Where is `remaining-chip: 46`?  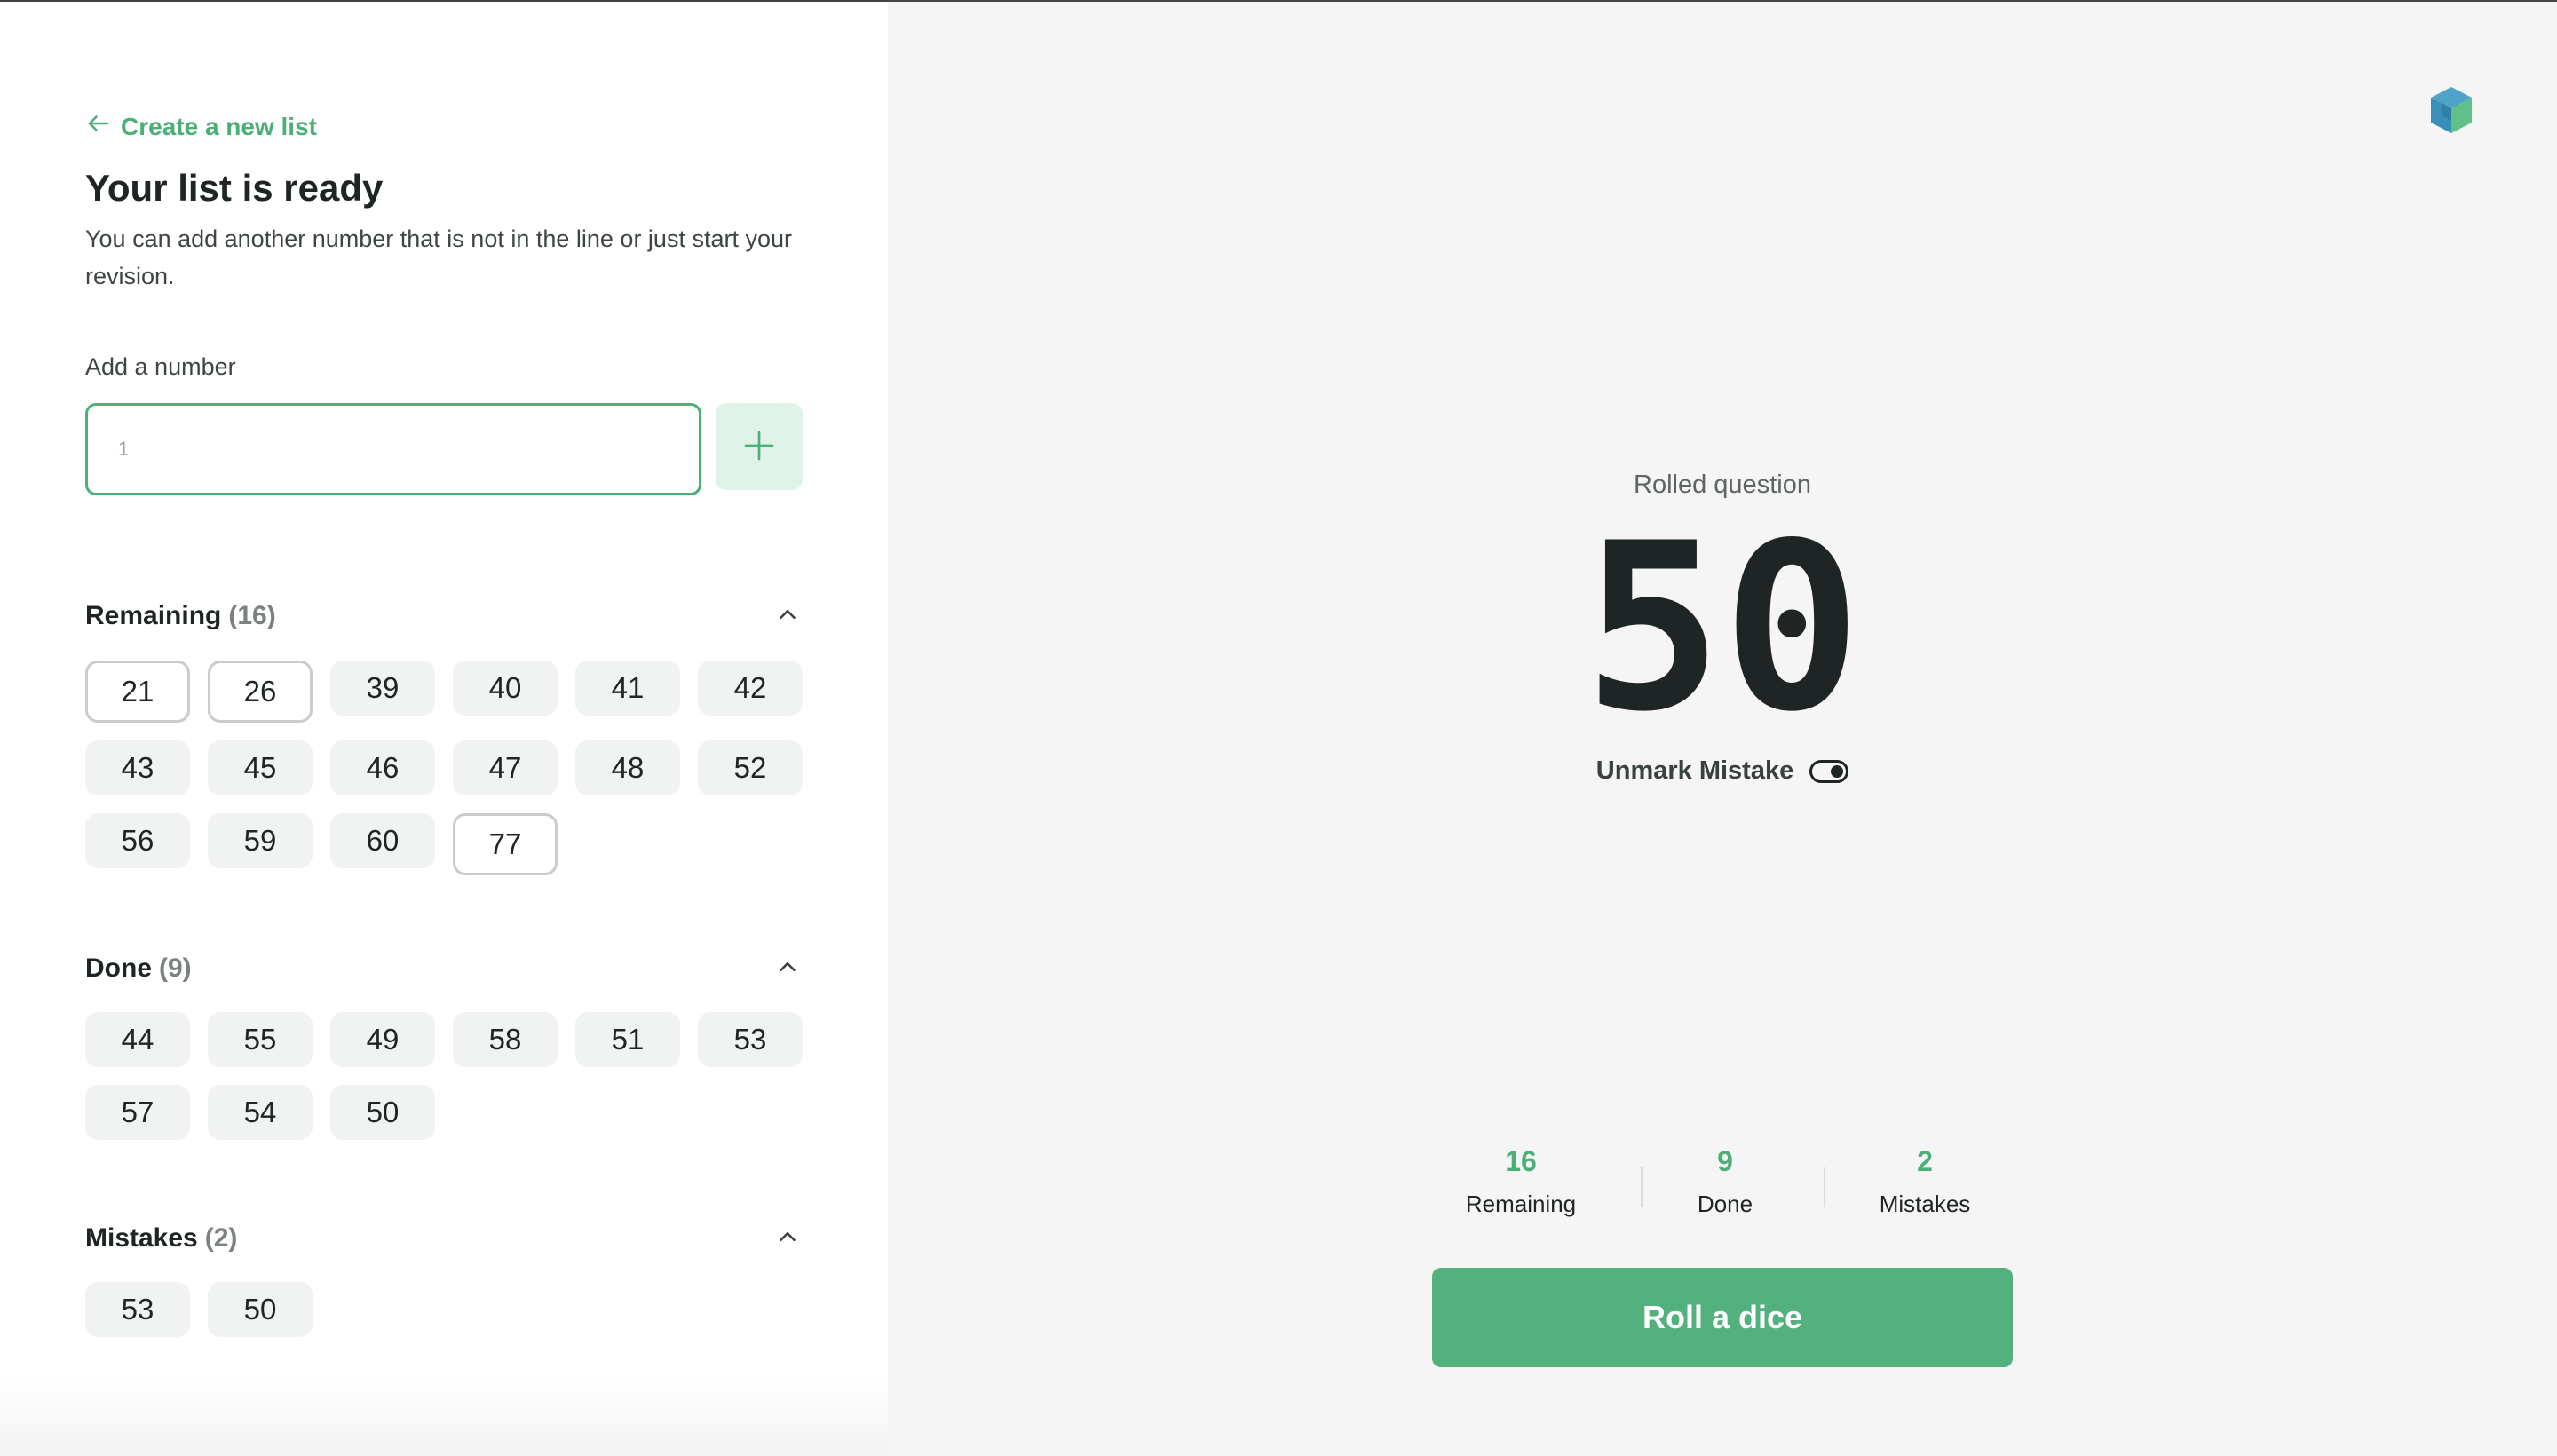
remaining-chip: 46 is located at coordinates (382, 767).